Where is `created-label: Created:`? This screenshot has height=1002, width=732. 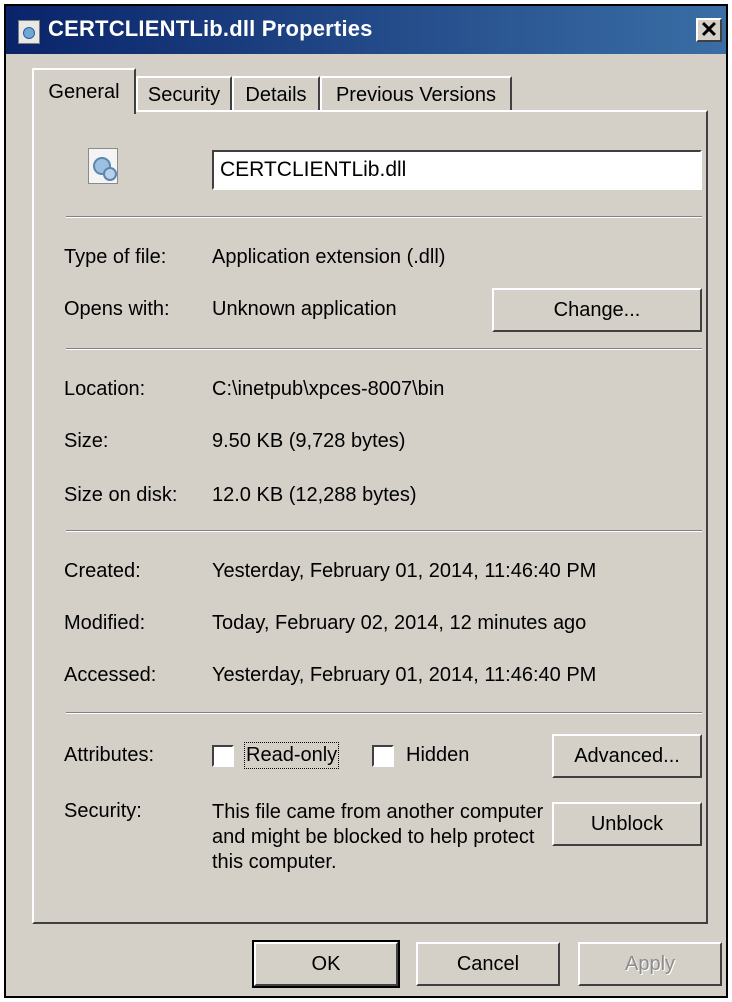 created-label: Created: is located at coordinates (102, 571).